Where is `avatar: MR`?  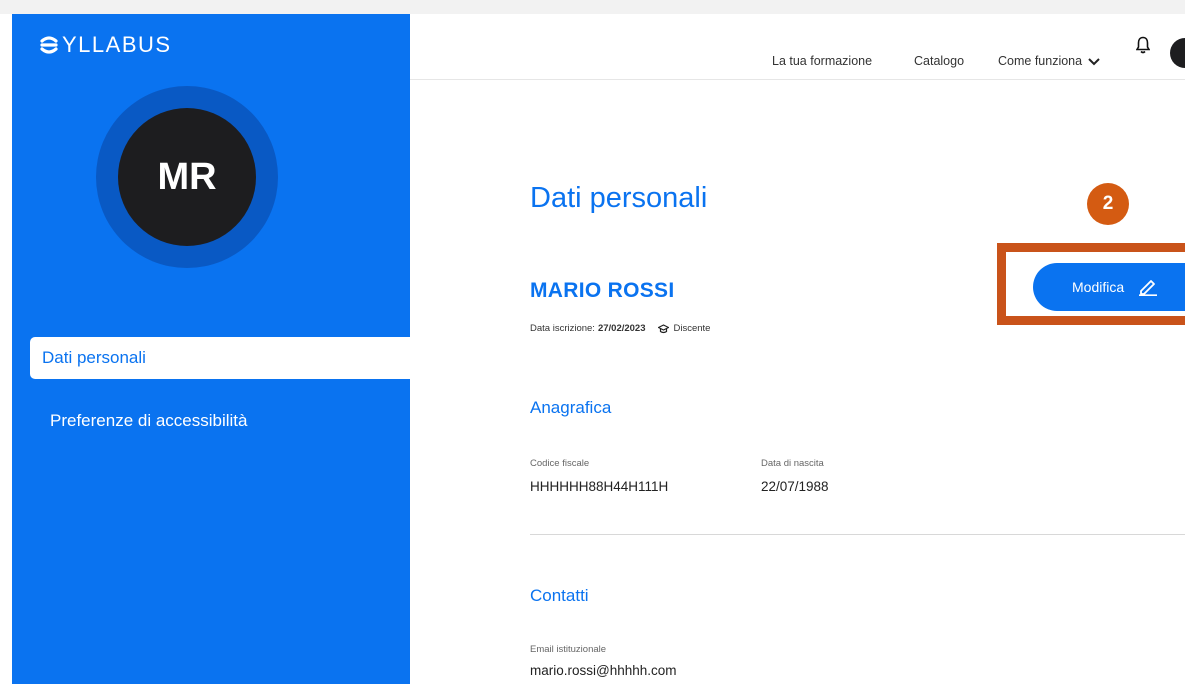
avatar: MR is located at coordinates (187, 177).